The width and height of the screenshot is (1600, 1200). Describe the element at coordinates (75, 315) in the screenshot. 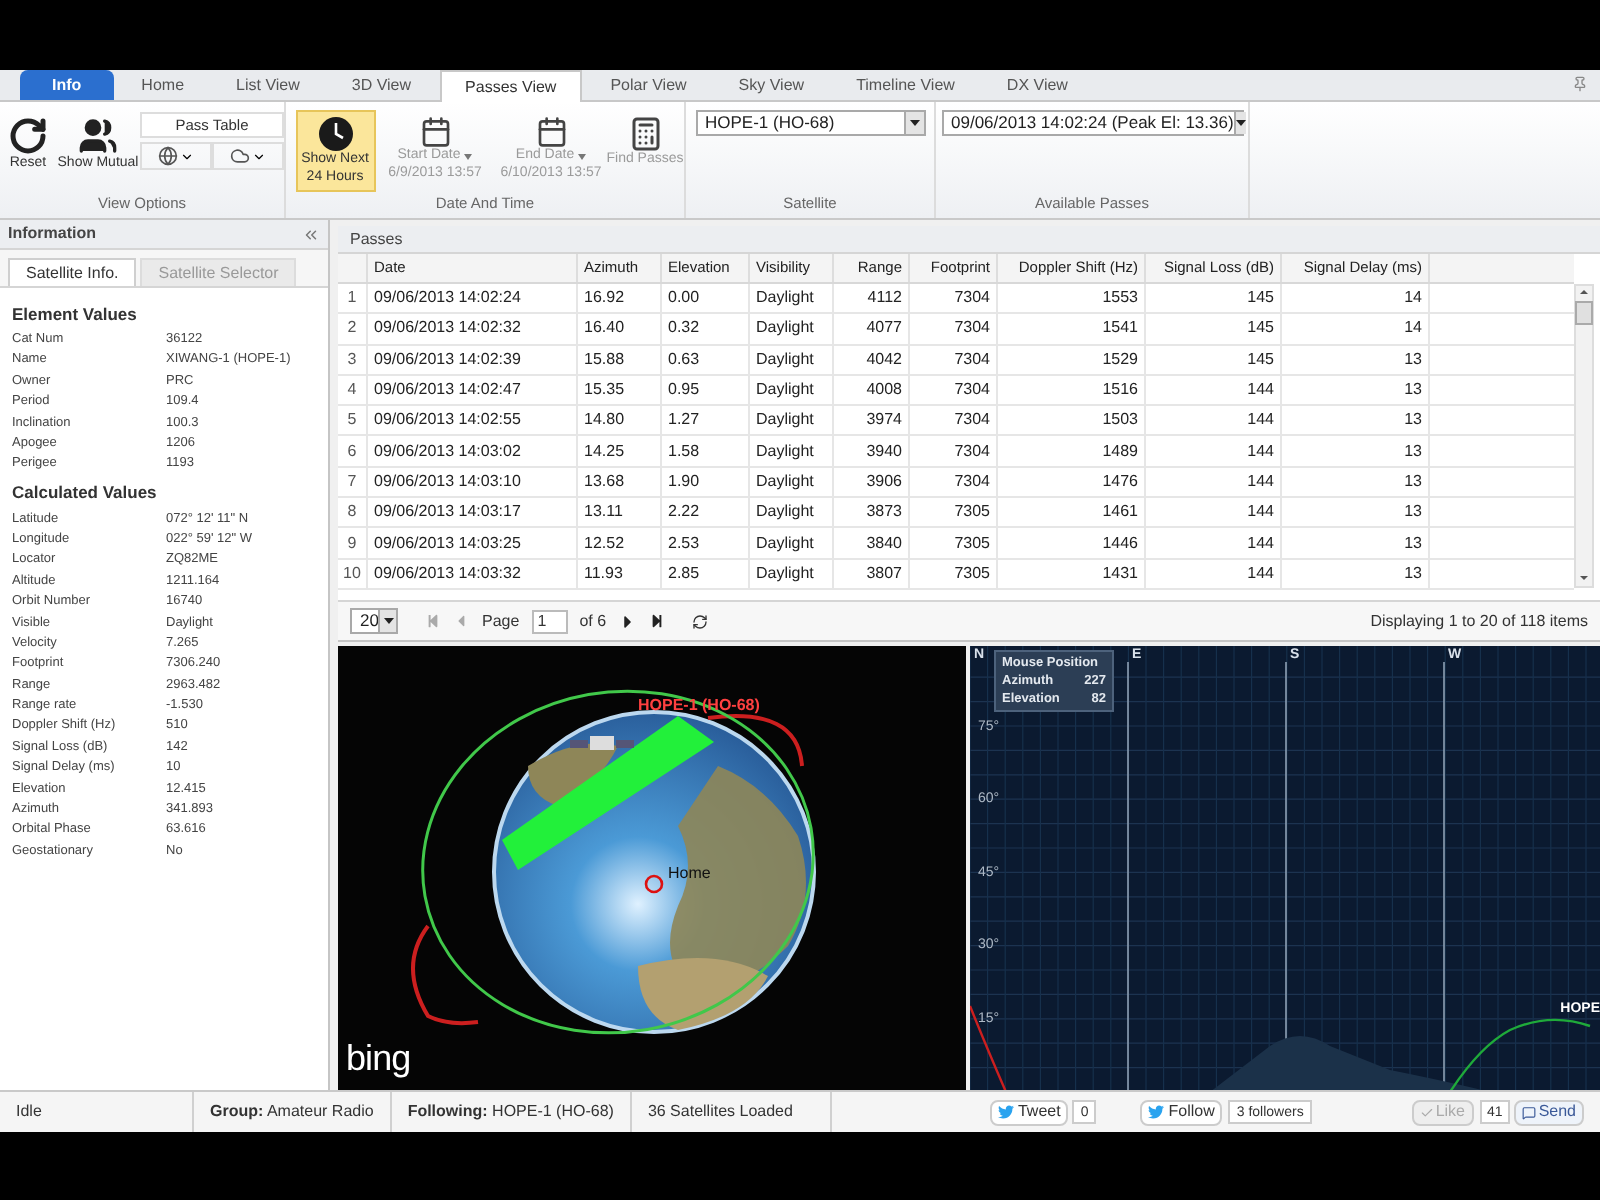

I see `section-title: Element Values` at that location.